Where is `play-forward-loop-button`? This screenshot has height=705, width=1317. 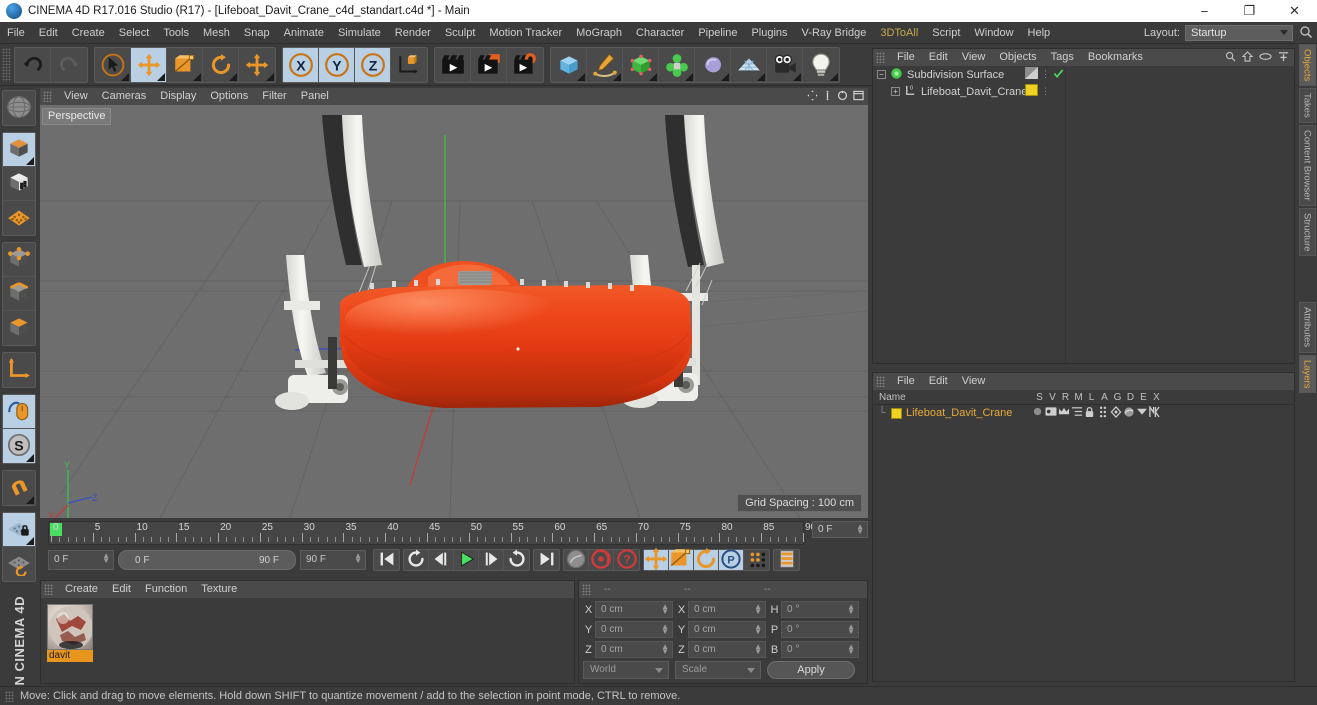
play-forward-loop-button is located at coordinates (516, 559).